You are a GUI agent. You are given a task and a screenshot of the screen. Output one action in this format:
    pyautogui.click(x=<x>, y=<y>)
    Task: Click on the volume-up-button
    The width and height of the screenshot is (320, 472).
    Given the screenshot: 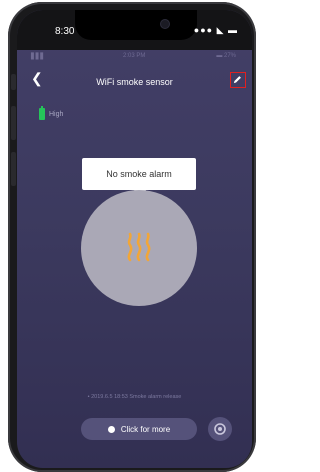 What is the action you would take?
    pyautogui.click(x=13, y=123)
    